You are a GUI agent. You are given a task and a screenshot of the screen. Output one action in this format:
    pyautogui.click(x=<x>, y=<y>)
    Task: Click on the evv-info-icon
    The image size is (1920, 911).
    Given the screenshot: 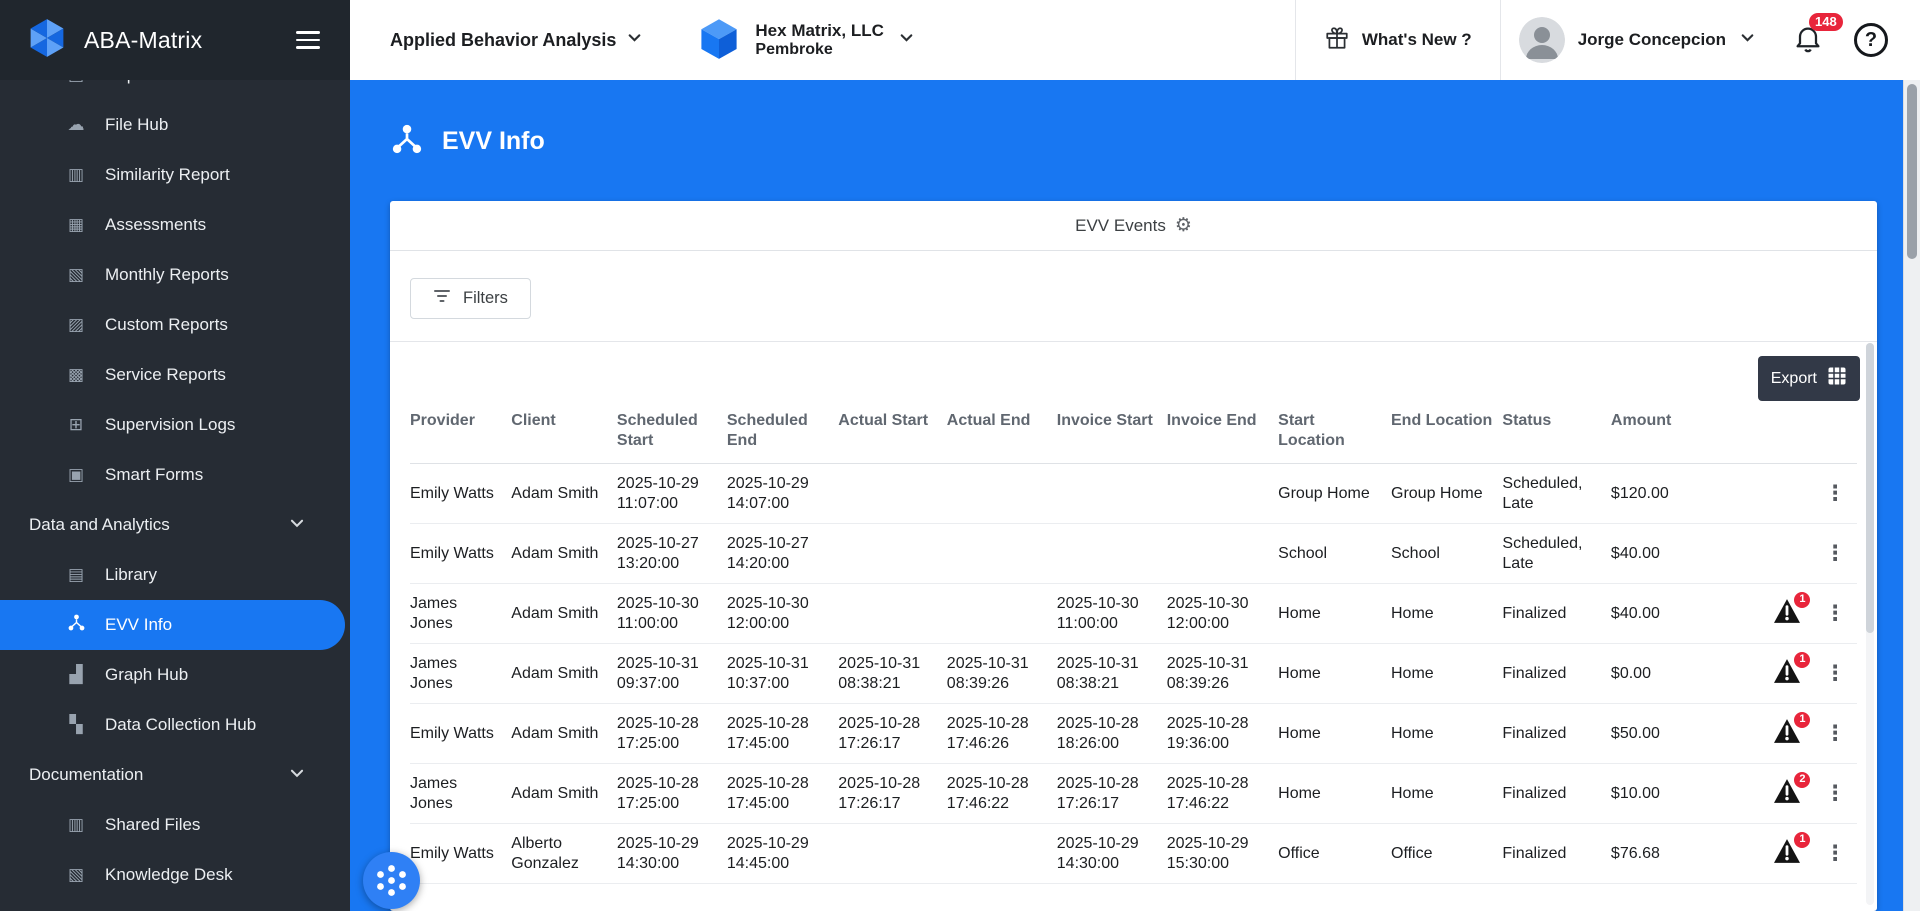 What is the action you would take?
    pyautogui.click(x=76, y=625)
    